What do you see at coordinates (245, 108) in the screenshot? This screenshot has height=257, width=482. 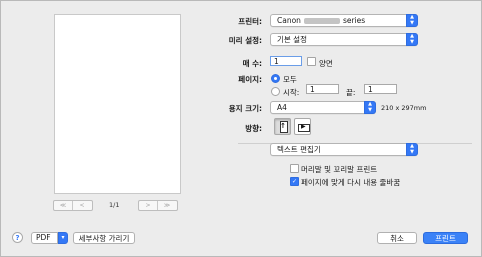 I see `paper-size-label: 용지 크기:` at bounding box center [245, 108].